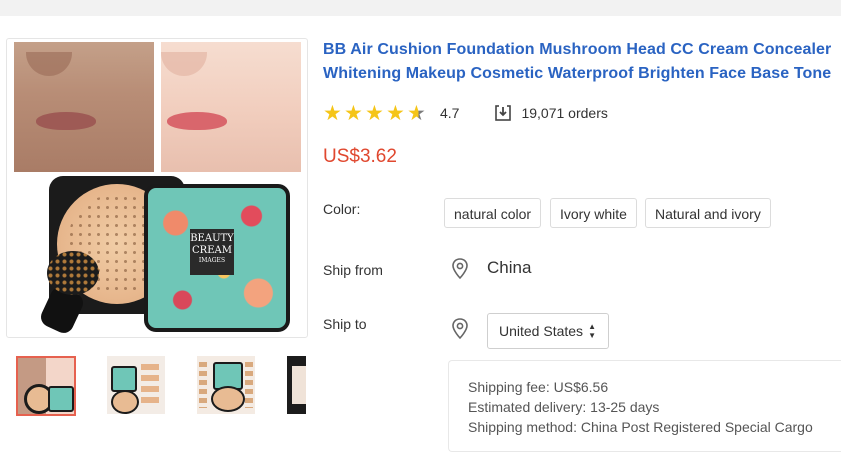  Describe the element at coordinates (503, 113) in the screenshot. I see `orders-download-icon` at that location.